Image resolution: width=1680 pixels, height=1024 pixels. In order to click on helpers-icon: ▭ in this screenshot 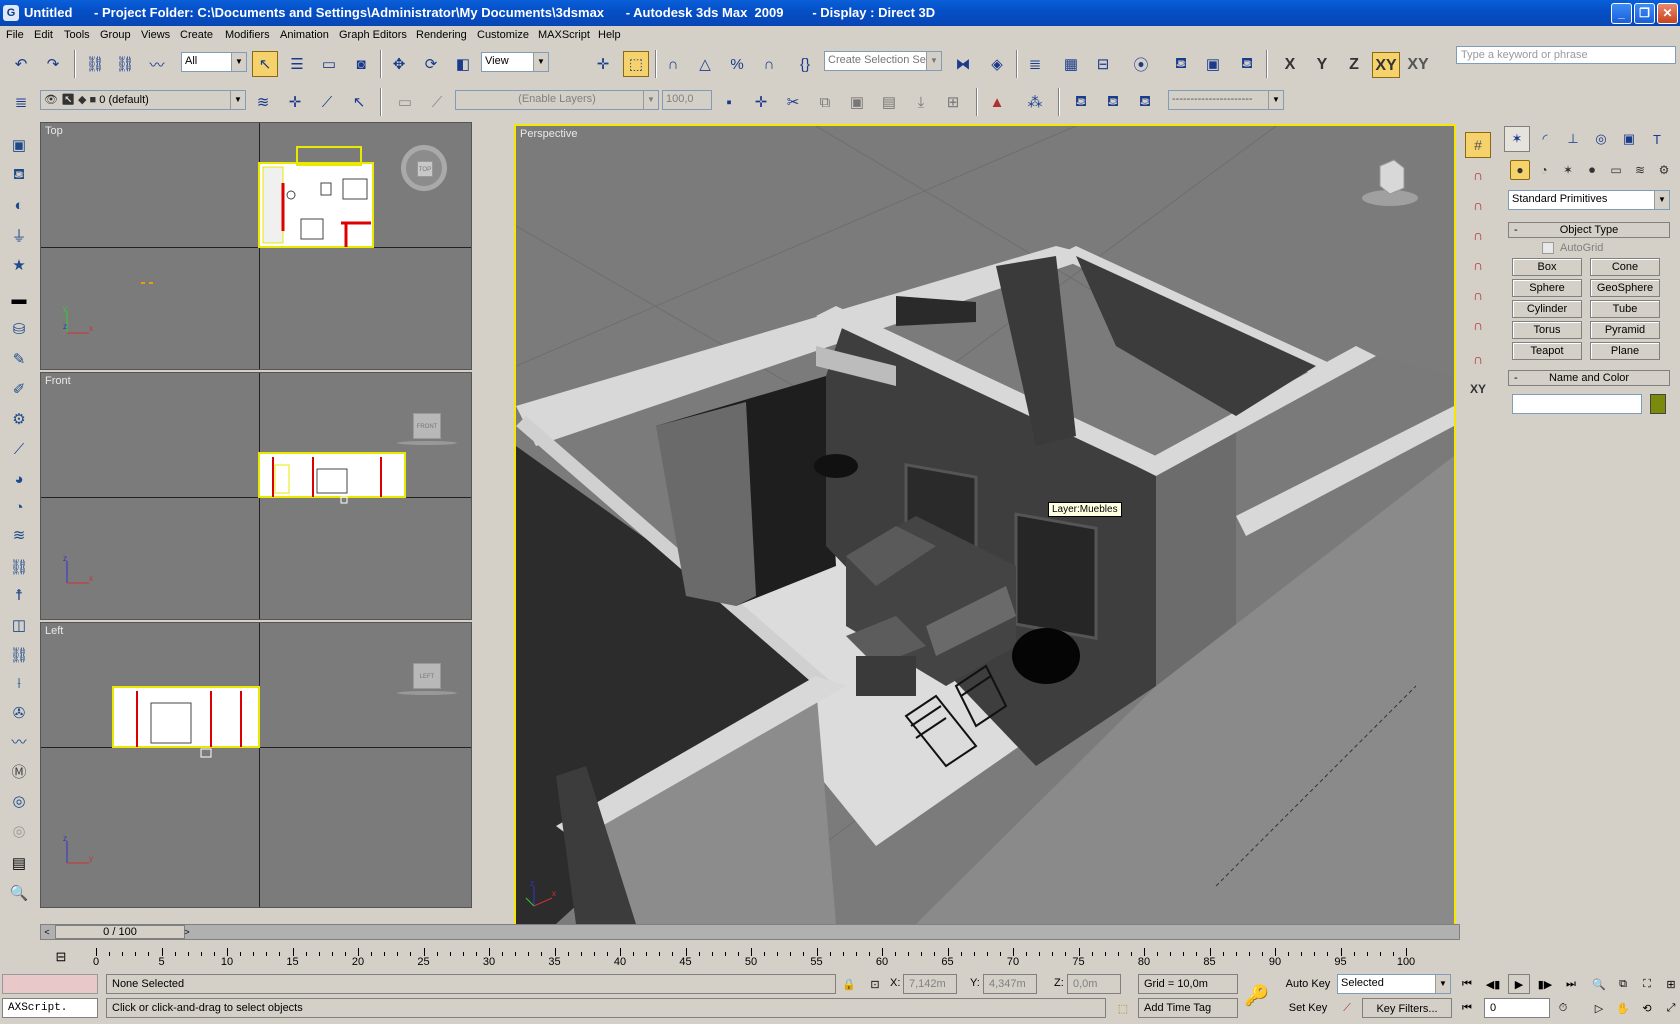, I will do `click(1616, 170)`.